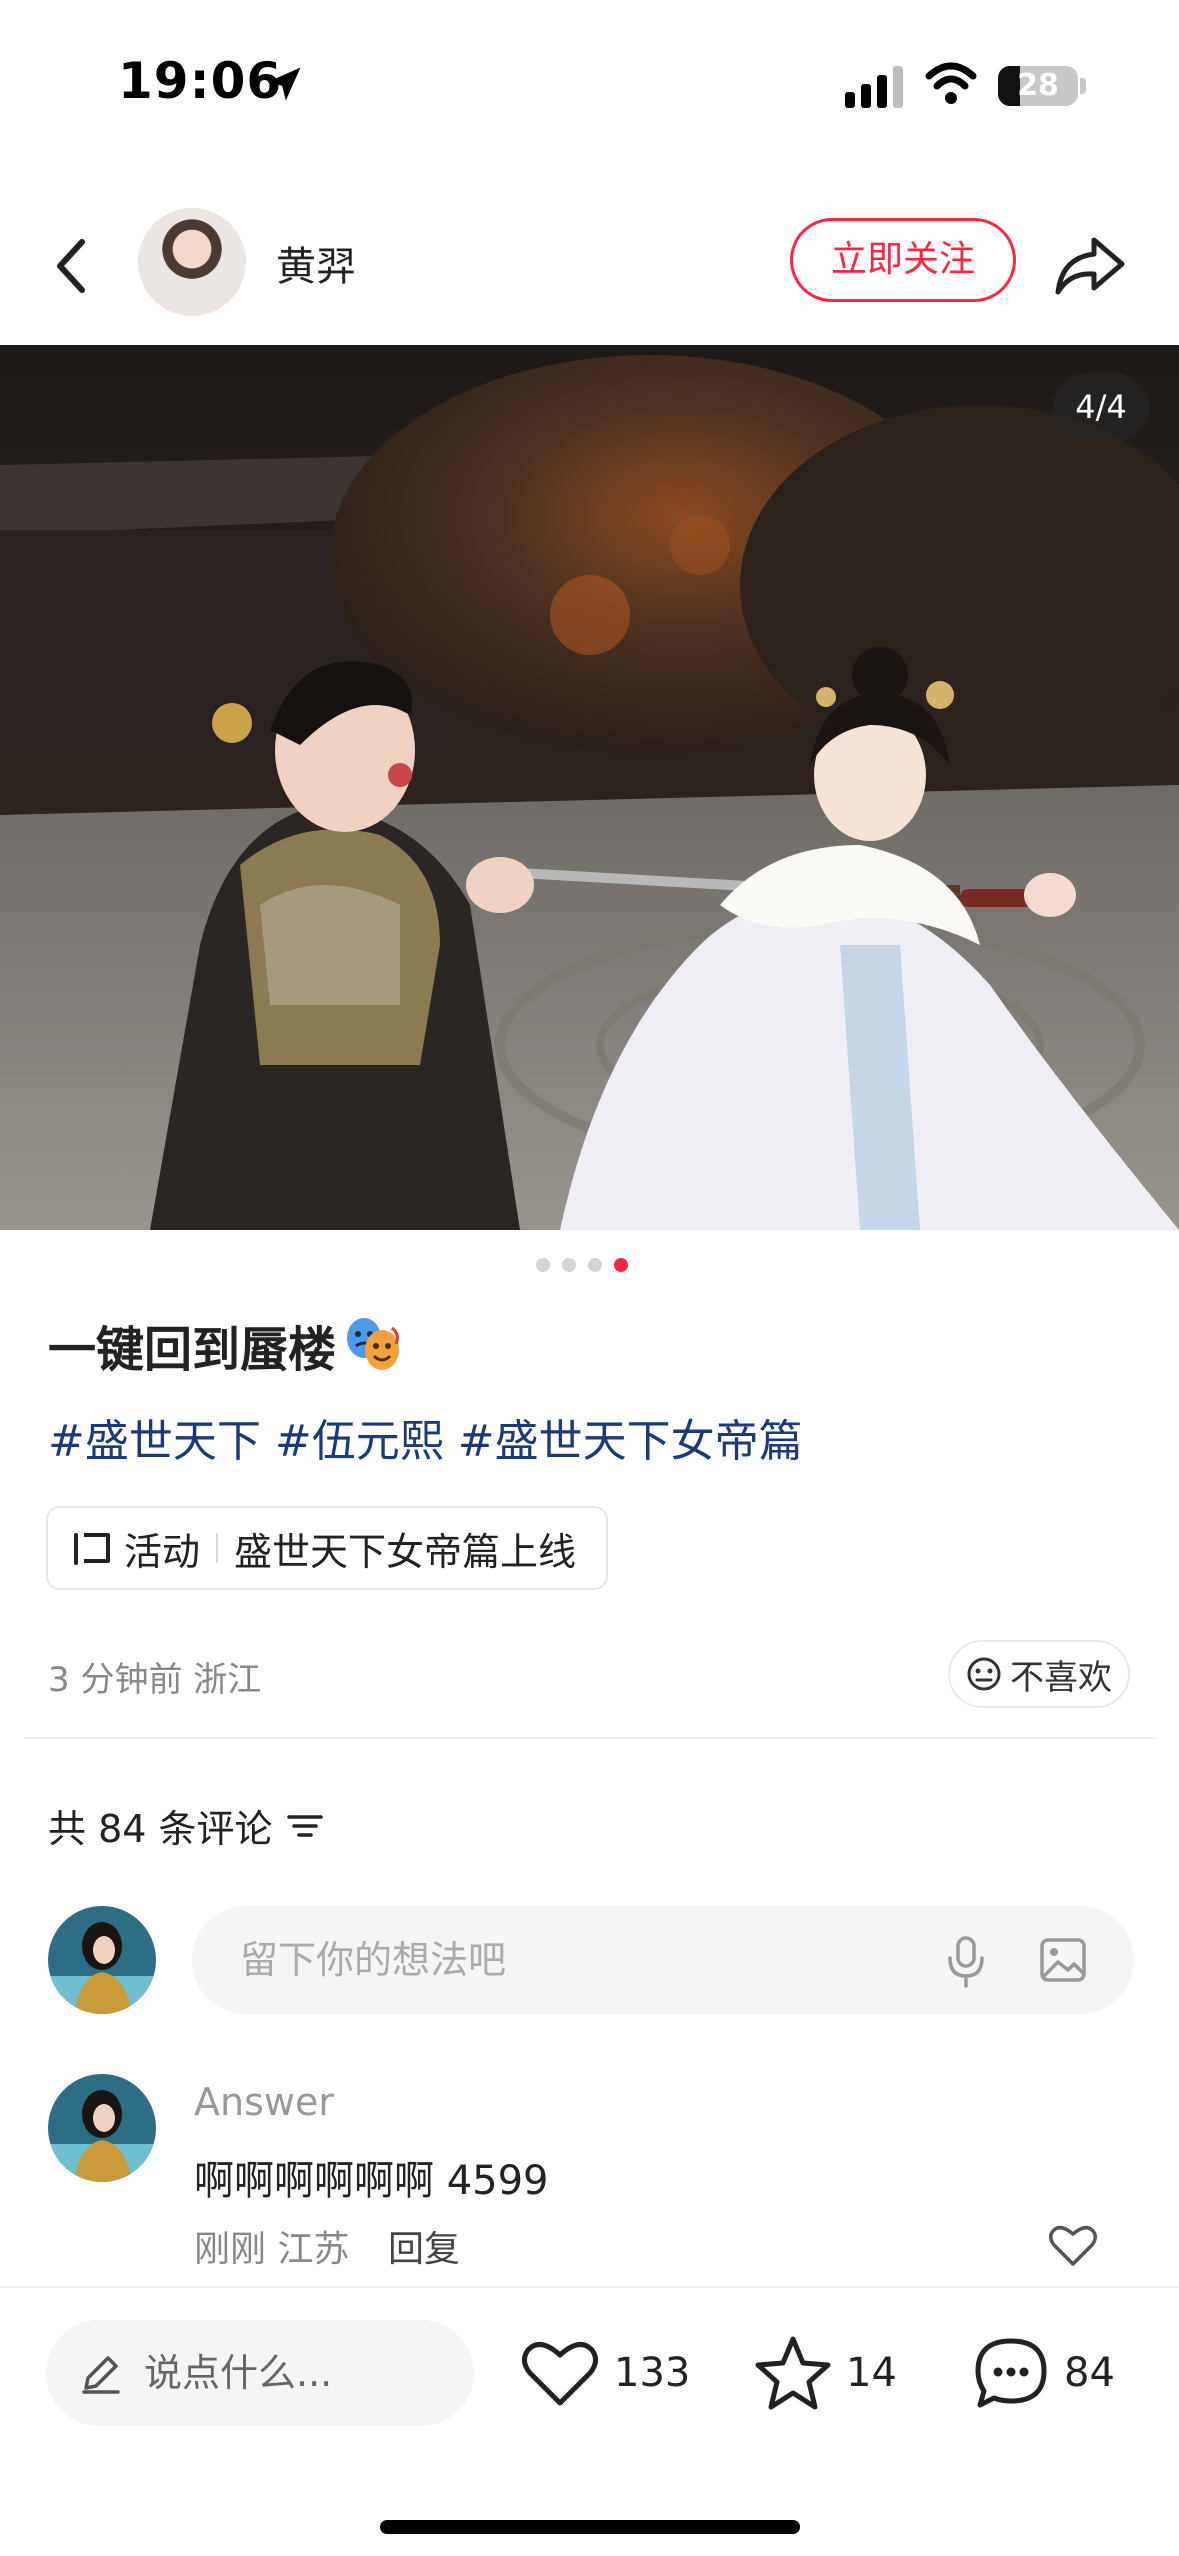 The height and width of the screenshot is (2556, 1179). I want to click on signal-icon, so click(874, 87).